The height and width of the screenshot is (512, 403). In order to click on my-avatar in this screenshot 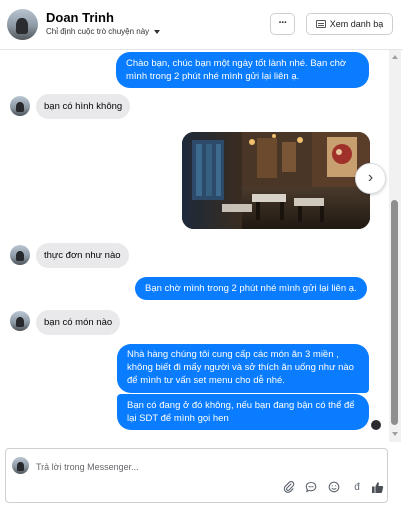, I will do `click(20, 465)`.